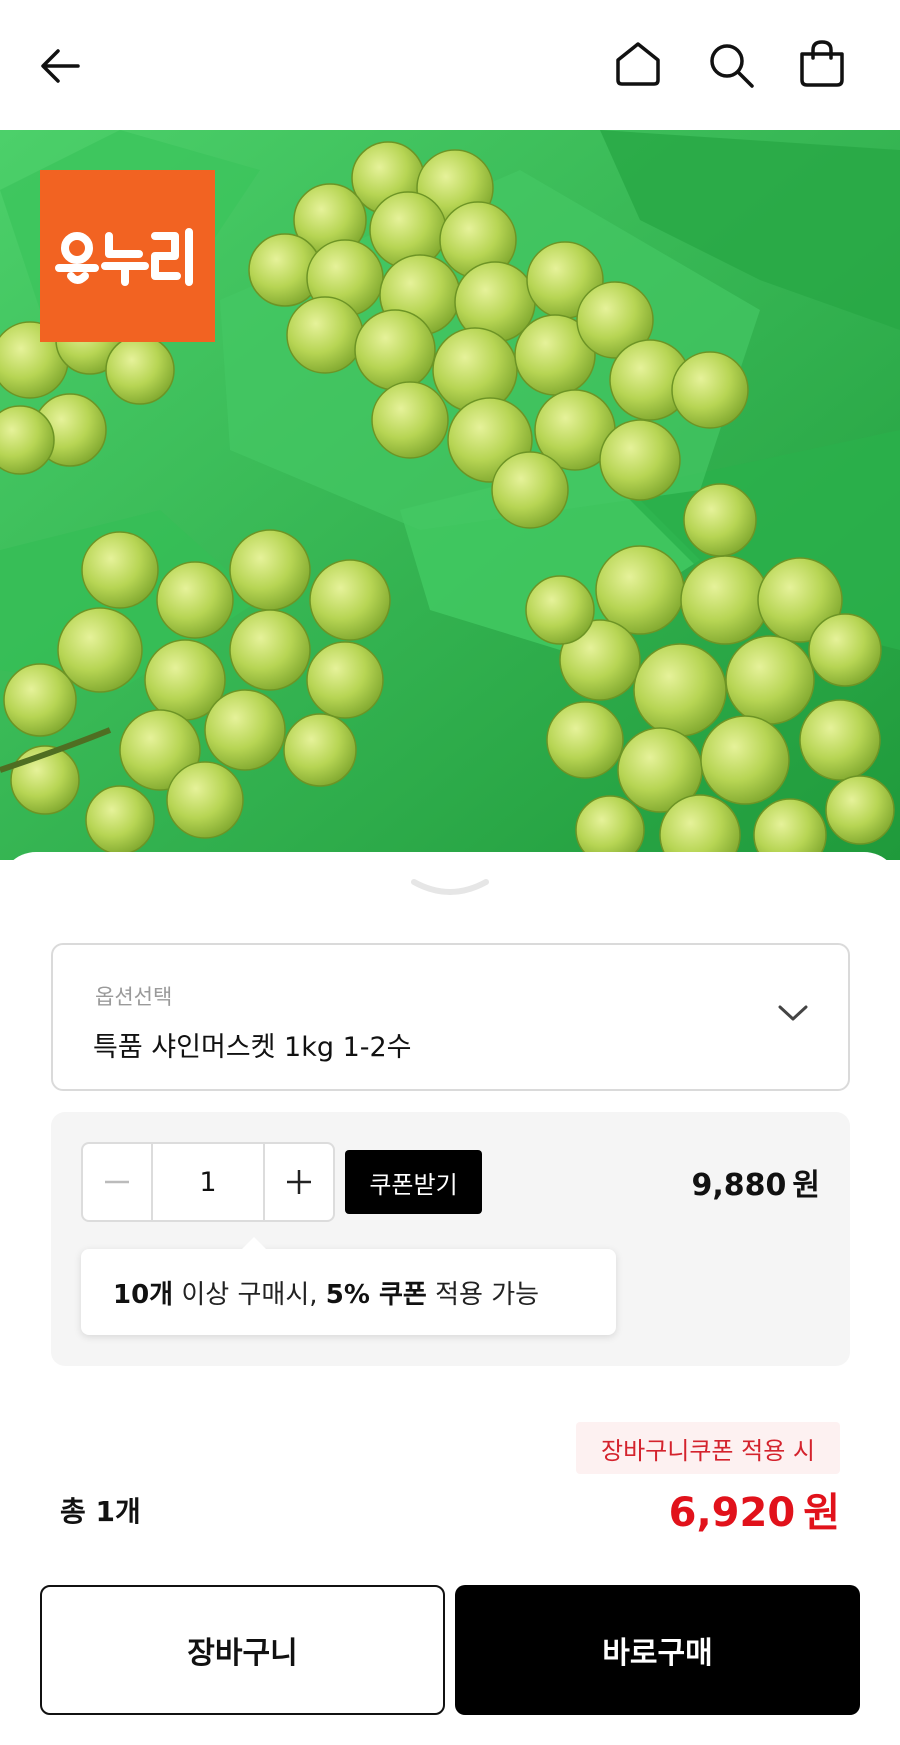 This screenshot has height=1745, width=900. Describe the element at coordinates (242, 1650) in the screenshot. I see `add-to-cart-button: 장바구니` at that location.